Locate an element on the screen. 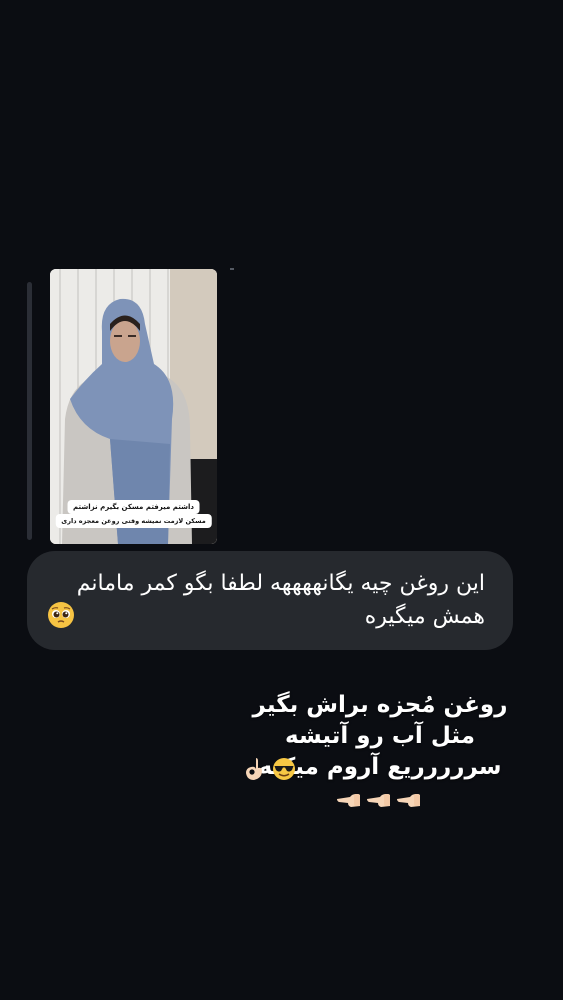 The height and width of the screenshot is (1000, 563). story-caption-line1: داشتم میرفتم مسکن بگیرم نزاشتم is located at coordinates (133, 507).